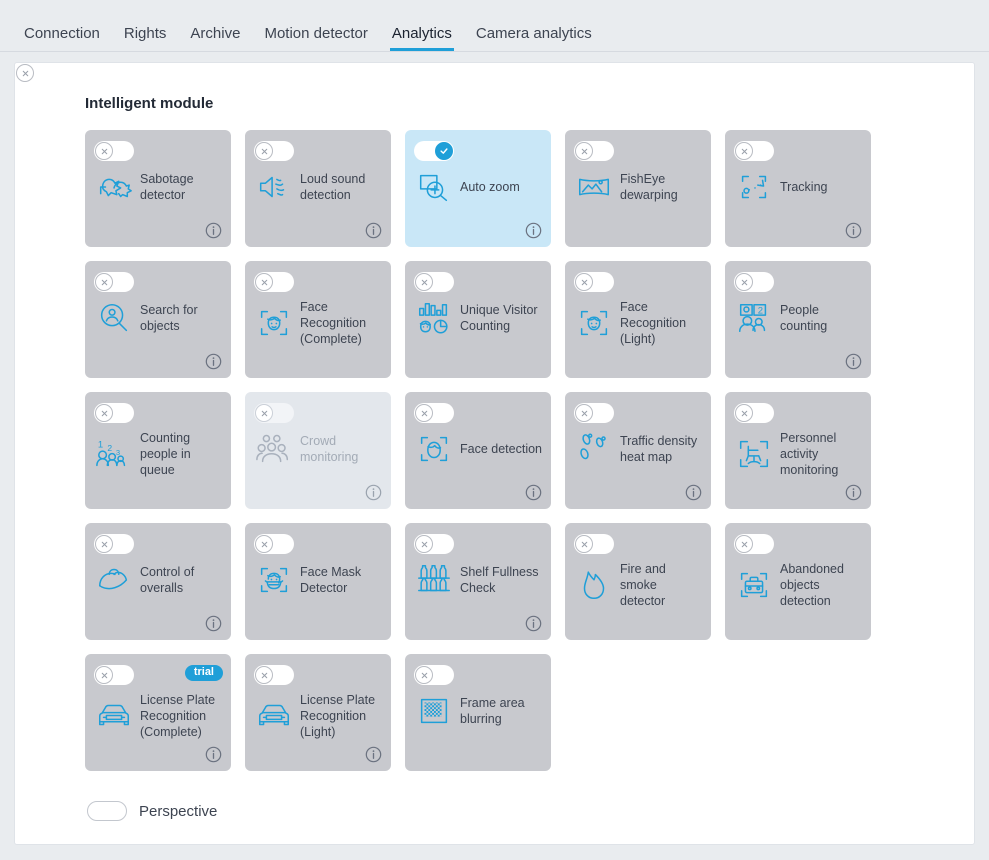 The height and width of the screenshot is (860, 989). I want to click on tab-rights: Rights, so click(145, 38).